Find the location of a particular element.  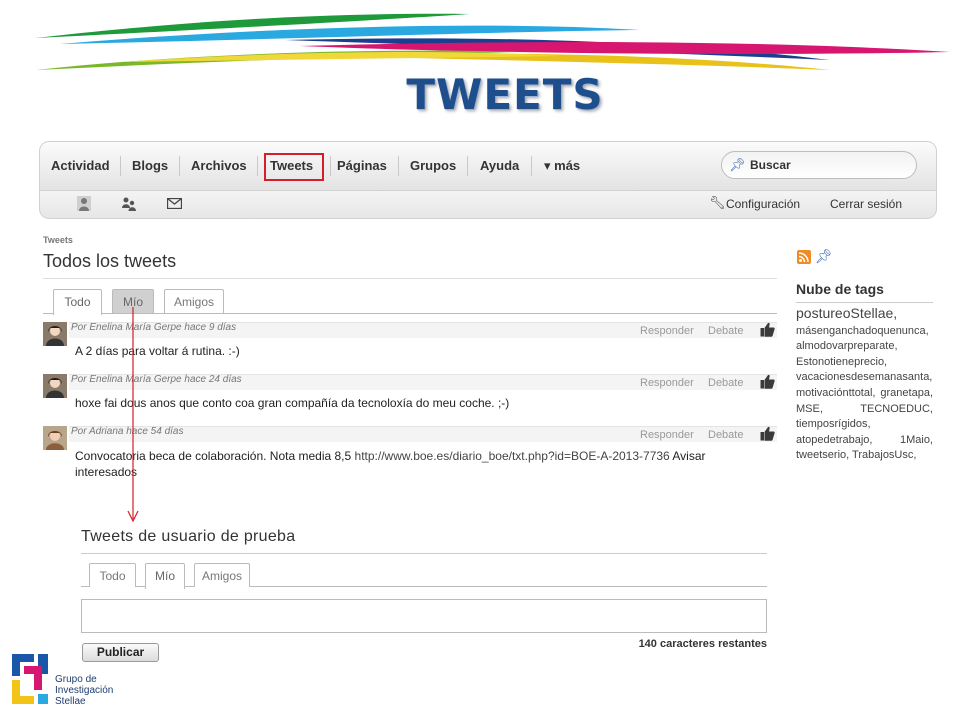

search-placeholder: Buscar is located at coordinates (770, 165).